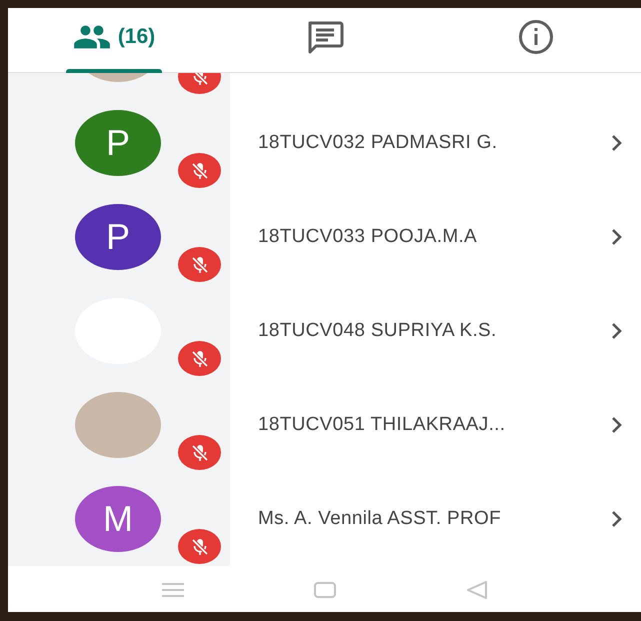 This screenshot has width=641, height=621. I want to click on participant-count: (16), so click(137, 37).